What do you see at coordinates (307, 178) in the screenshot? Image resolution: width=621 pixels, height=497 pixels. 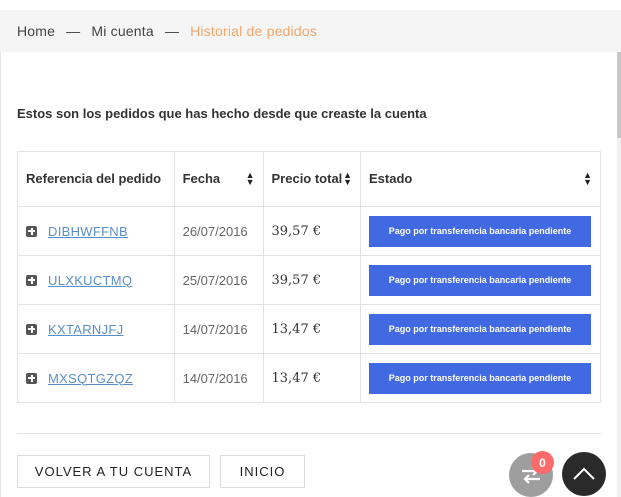 I see `column-header-label: Precio total` at bounding box center [307, 178].